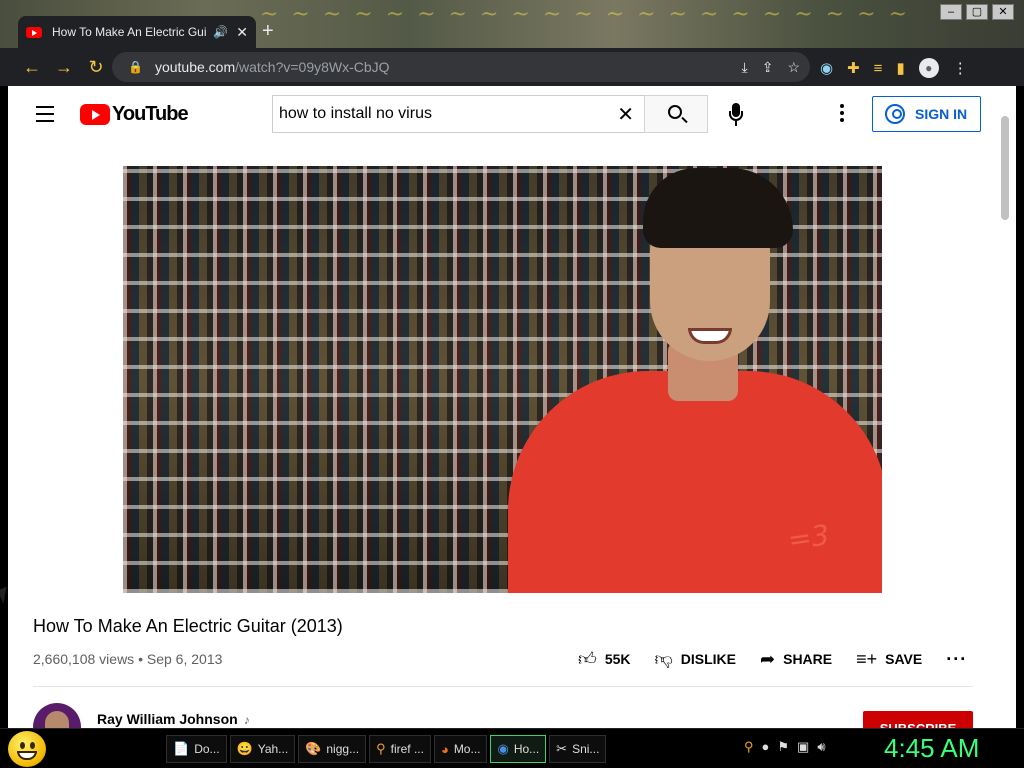 This screenshot has height=768, width=1024. What do you see at coordinates (821, 747) in the screenshot?
I see `volume-icon: 🔊︎` at bounding box center [821, 747].